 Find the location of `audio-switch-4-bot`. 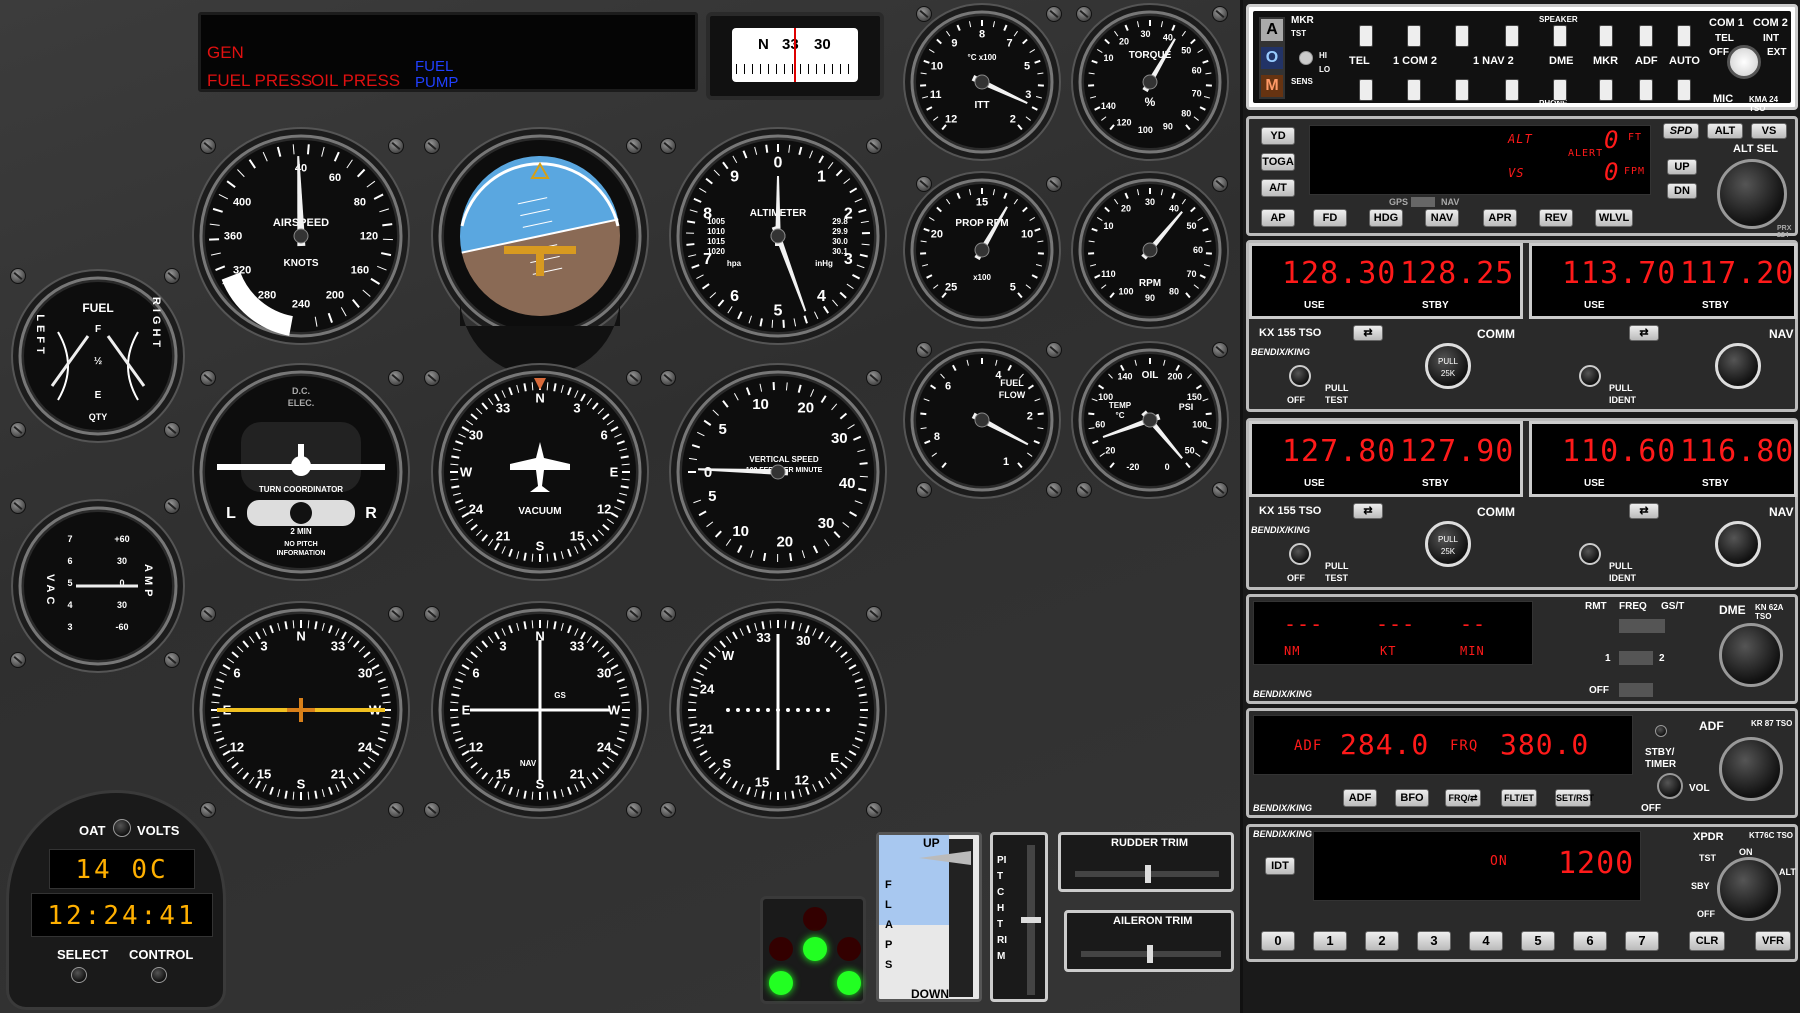

audio-switch-4-bot is located at coordinates (1560, 90).